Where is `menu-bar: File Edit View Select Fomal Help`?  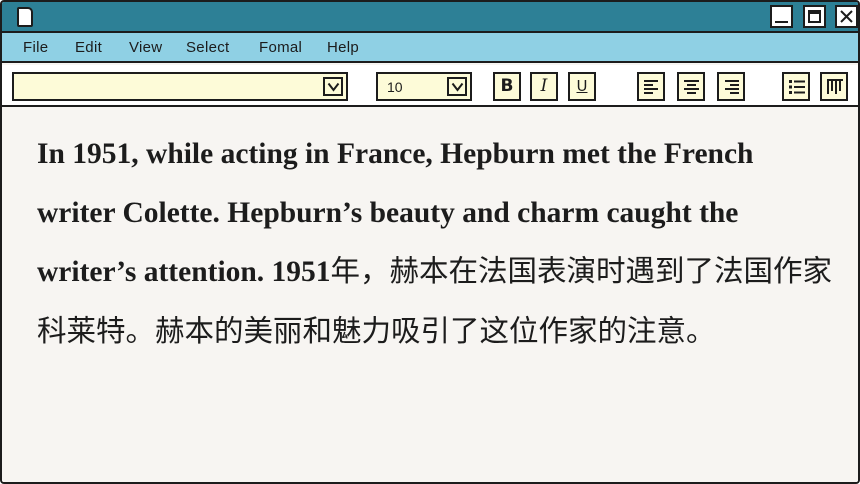 menu-bar: File Edit View Select Fomal Help is located at coordinates (430, 48).